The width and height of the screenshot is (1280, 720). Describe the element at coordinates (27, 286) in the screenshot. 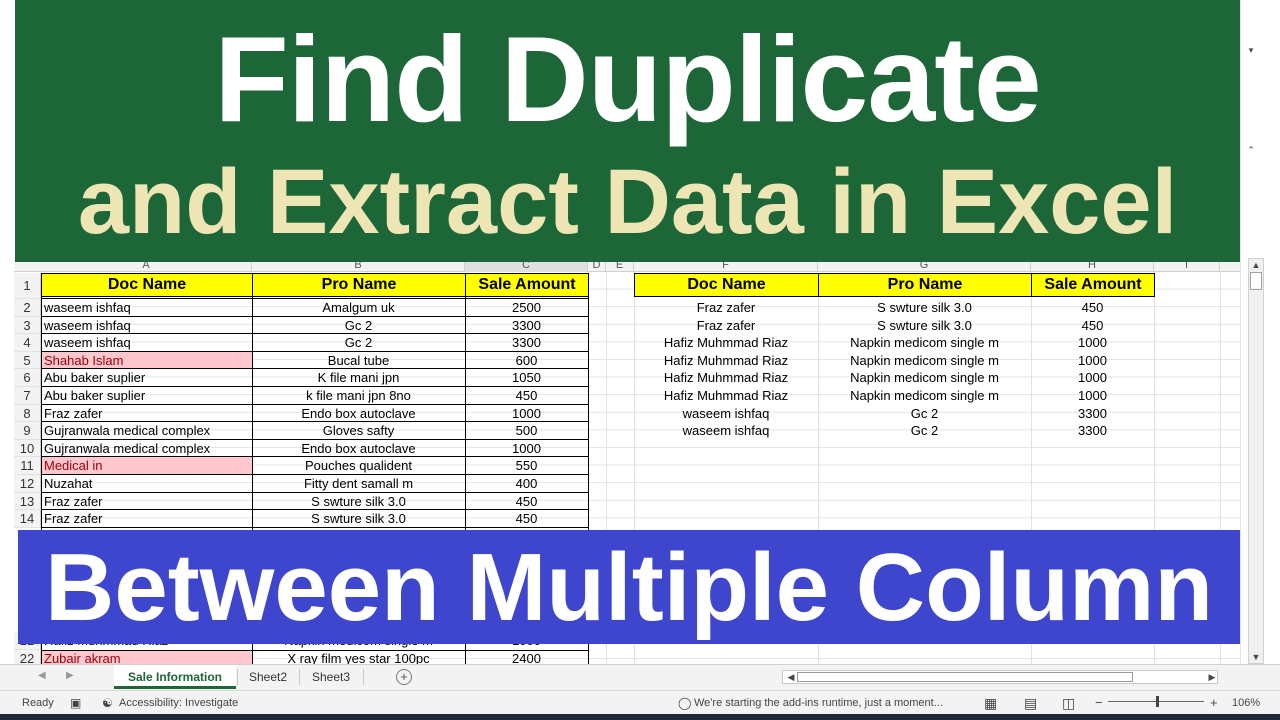

I see `row-header: 1` at that location.